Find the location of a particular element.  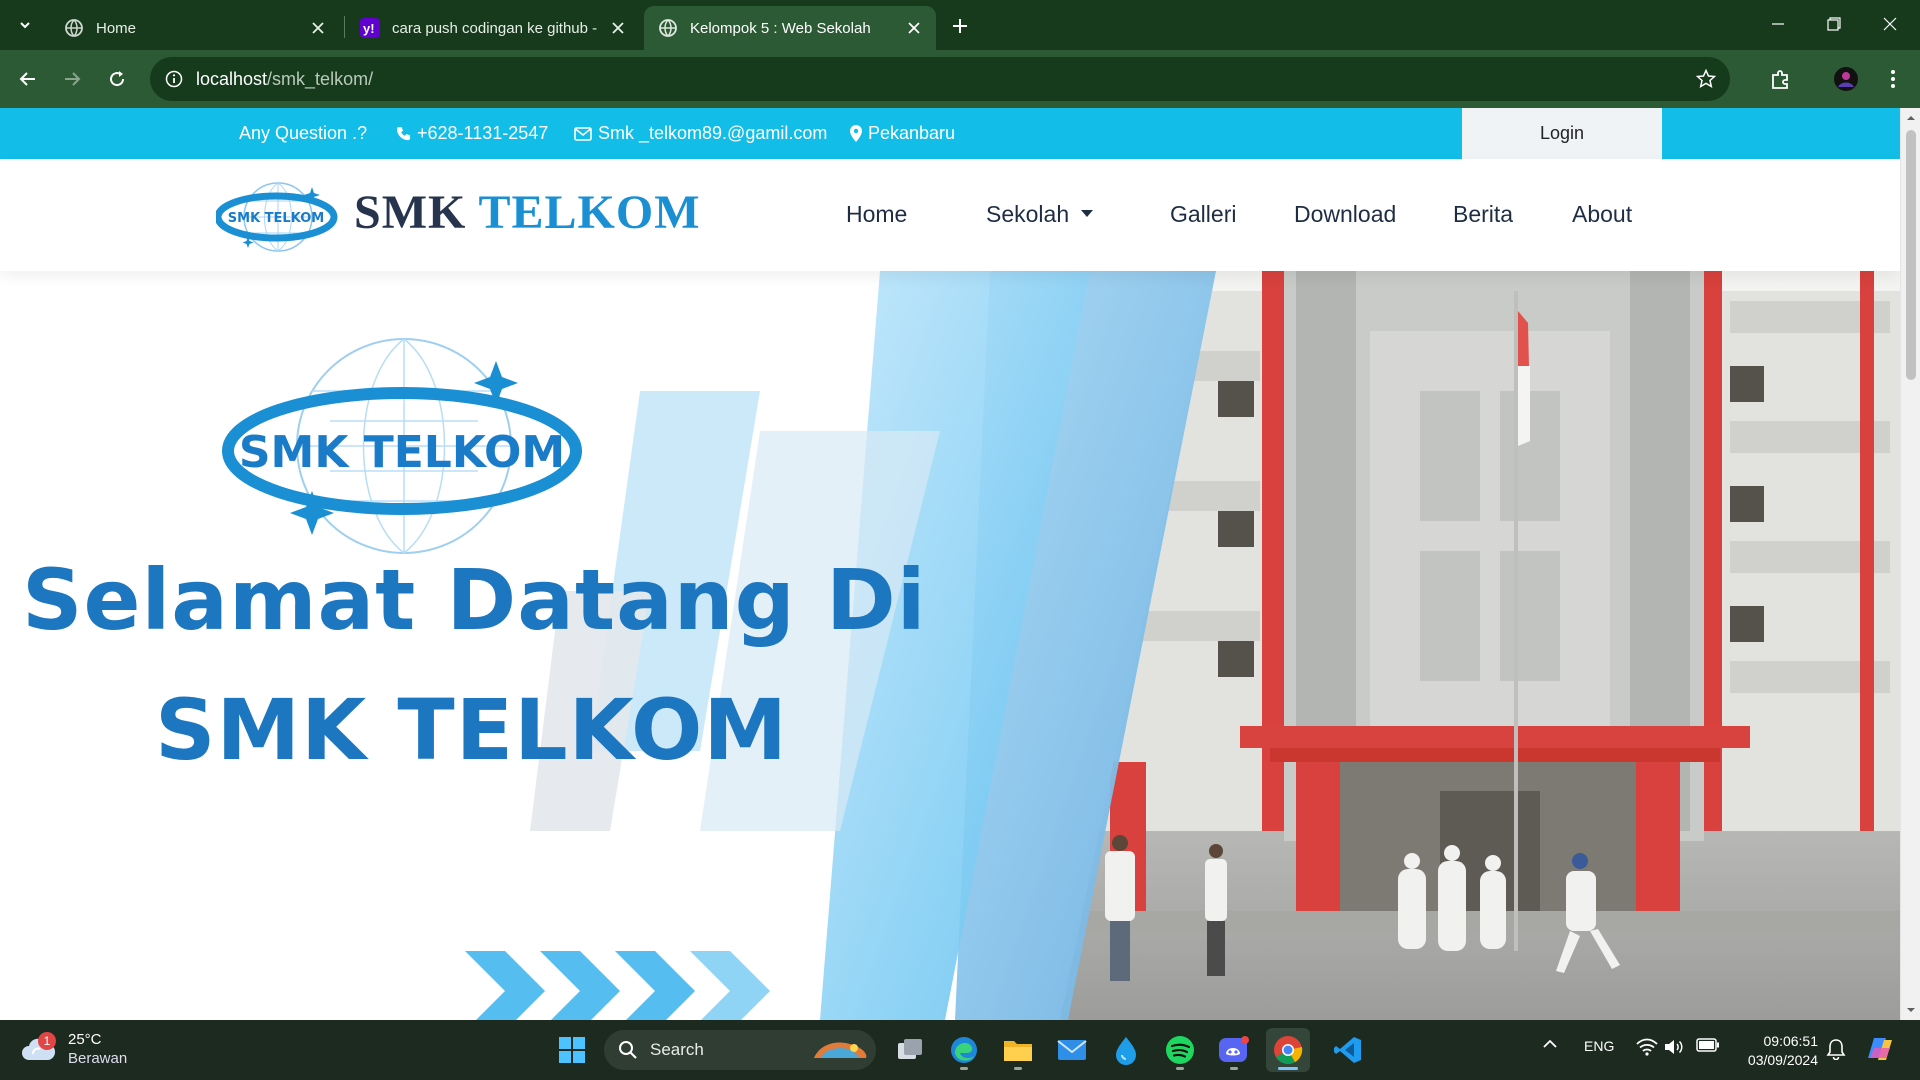

extensions-button is located at coordinates (1781, 79).